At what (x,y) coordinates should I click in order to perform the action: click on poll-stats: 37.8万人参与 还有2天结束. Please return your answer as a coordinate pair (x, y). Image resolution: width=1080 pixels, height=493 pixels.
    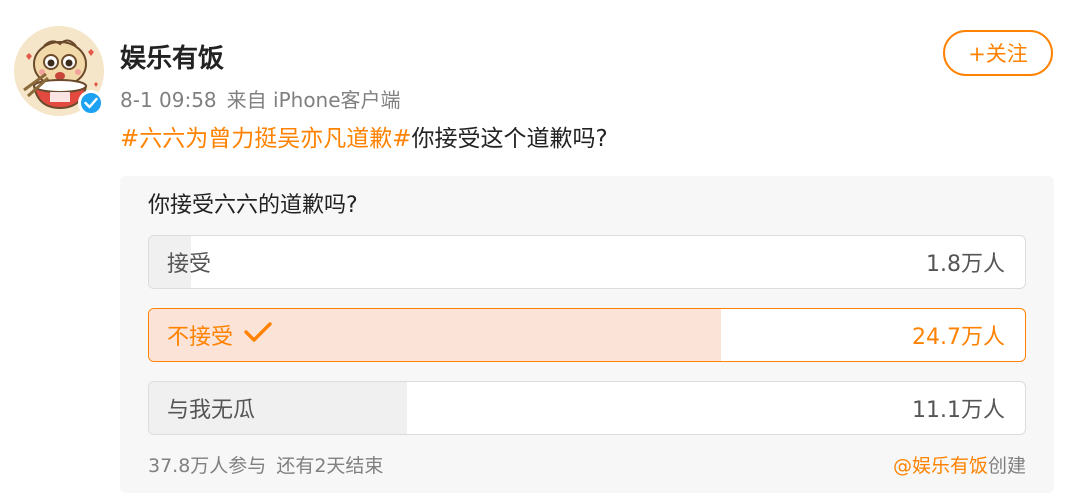
    Looking at the image, I should click on (265, 466).